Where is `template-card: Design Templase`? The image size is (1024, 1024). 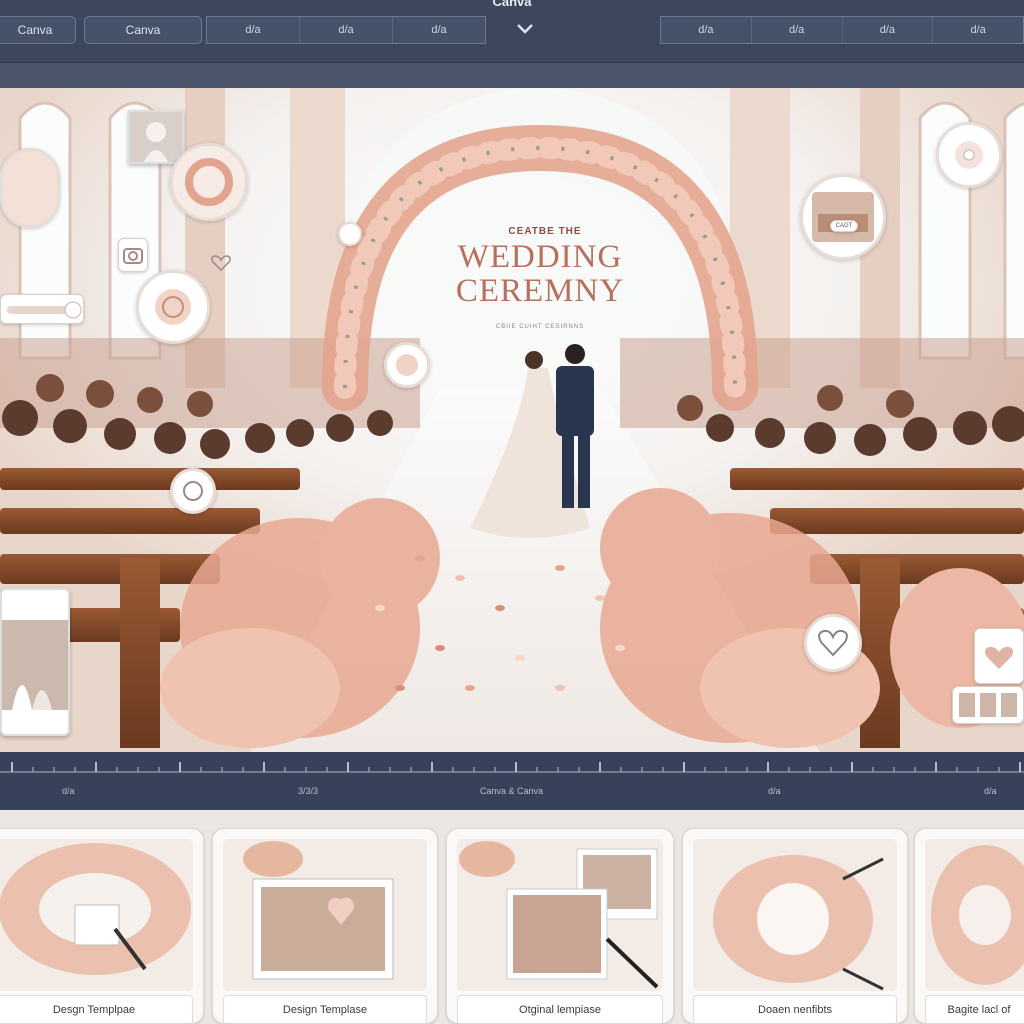
template-card: Design Templase is located at coordinates (325, 926).